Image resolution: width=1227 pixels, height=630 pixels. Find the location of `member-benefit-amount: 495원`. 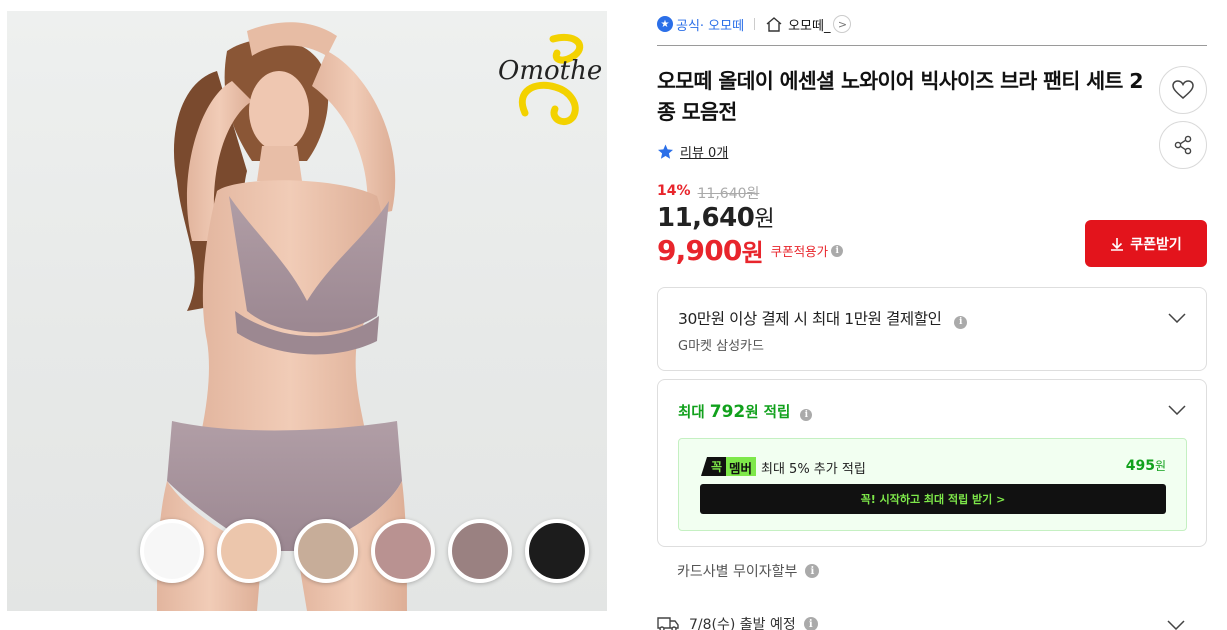

member-benefit-amount: 495원 is located at coordinates (1146, 465).